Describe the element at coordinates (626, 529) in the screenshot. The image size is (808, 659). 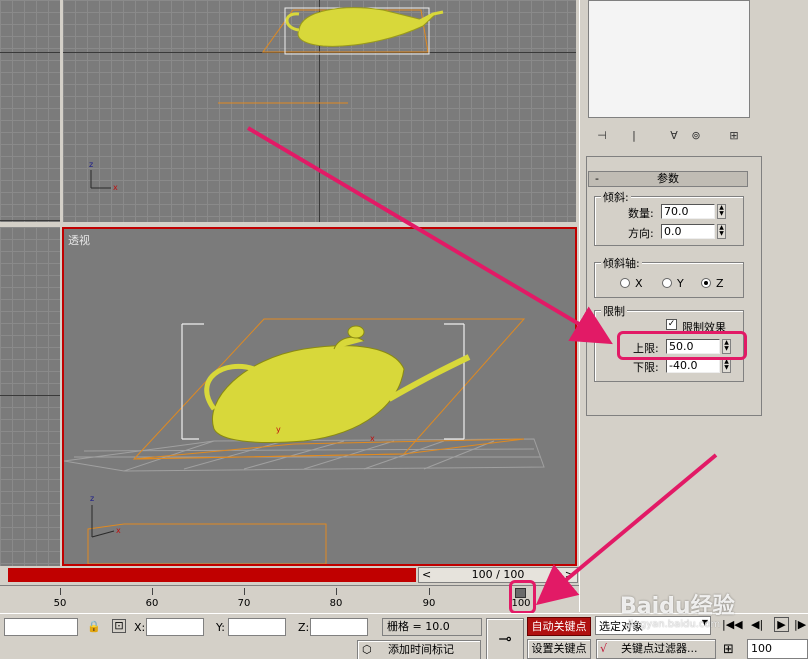
I see `arrow-to-current-frame` at that location.